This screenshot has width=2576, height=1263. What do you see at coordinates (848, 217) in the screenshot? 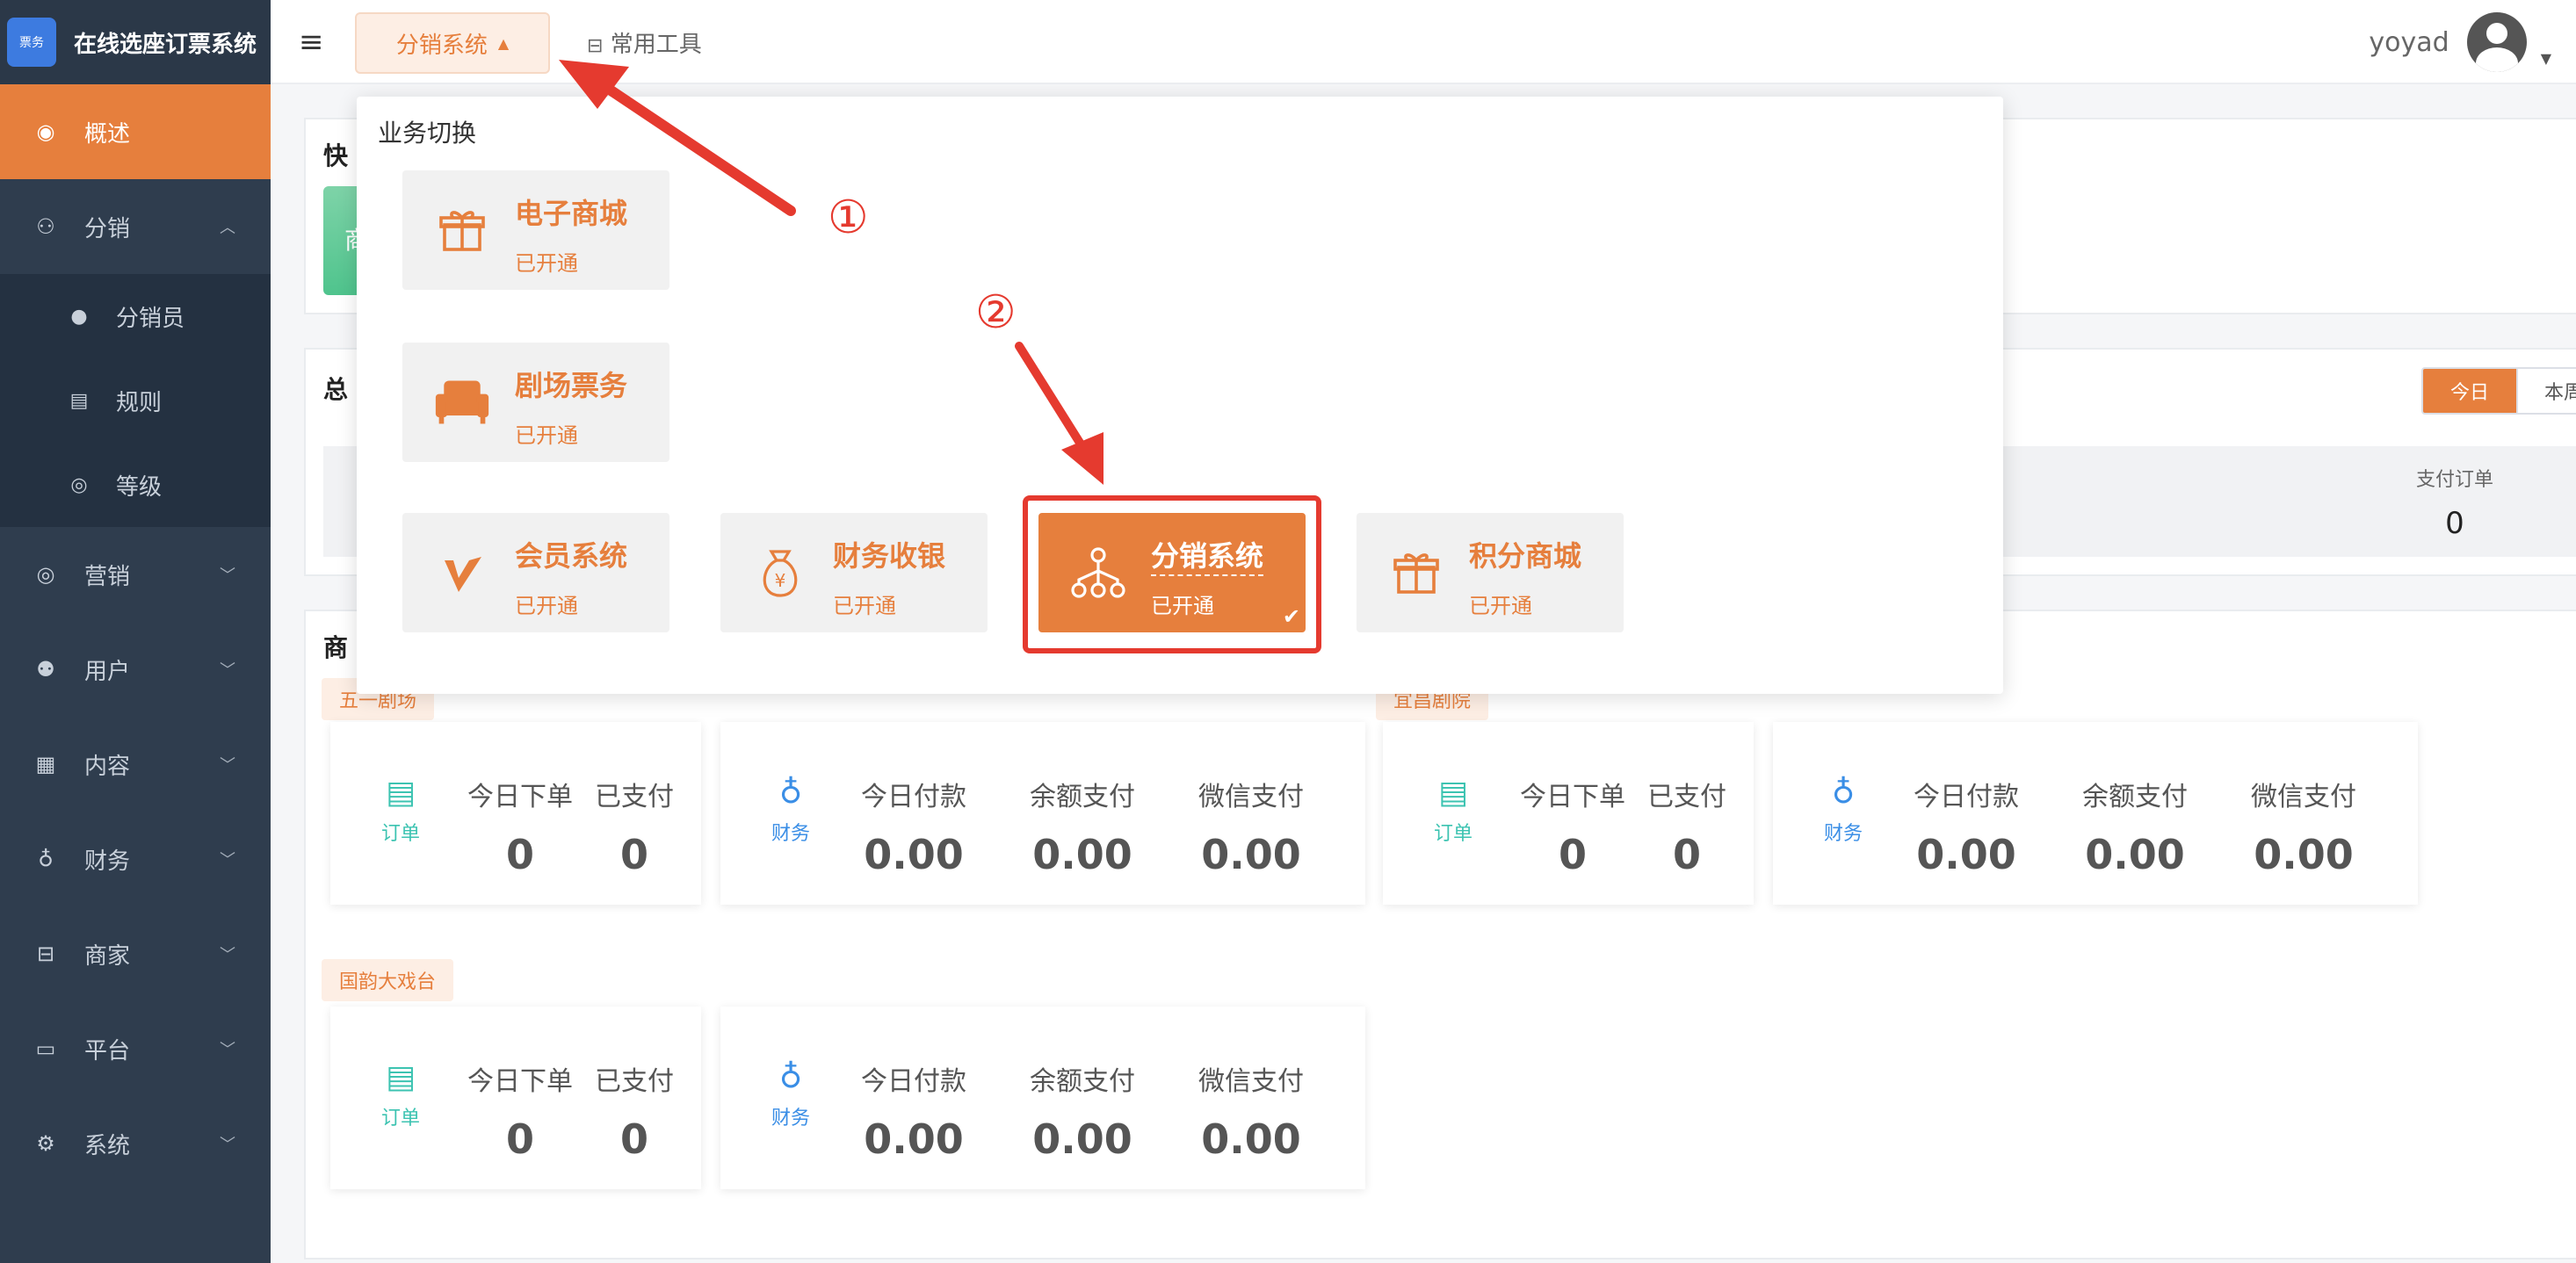
I see `annotation-step-1: ①` at bounding box center [848, 217].